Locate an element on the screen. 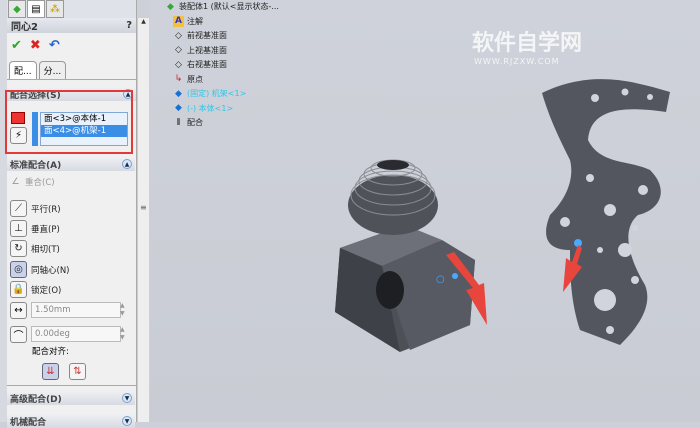  tree-item: ◇ 上视基准面 is located at coordinates (222, 51).